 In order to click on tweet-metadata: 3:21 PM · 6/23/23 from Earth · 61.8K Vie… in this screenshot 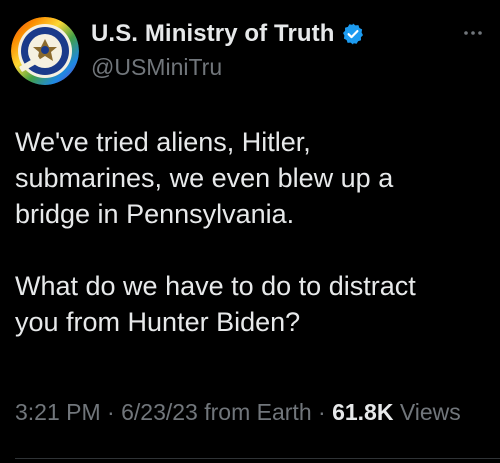, I will do `click(250, 412)`.